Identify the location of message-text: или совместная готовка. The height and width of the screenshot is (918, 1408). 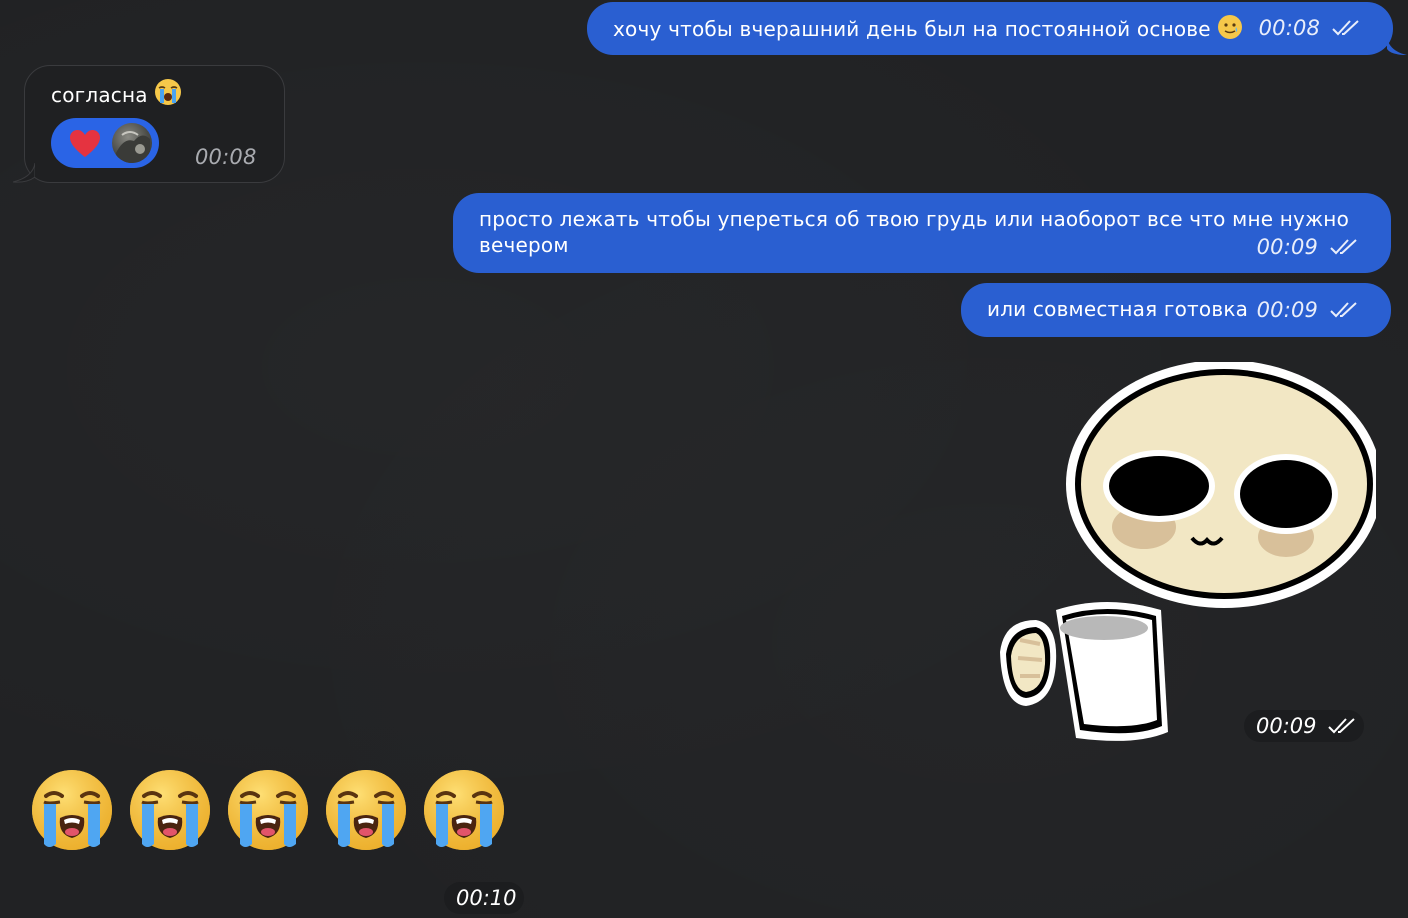
(1118, 309).